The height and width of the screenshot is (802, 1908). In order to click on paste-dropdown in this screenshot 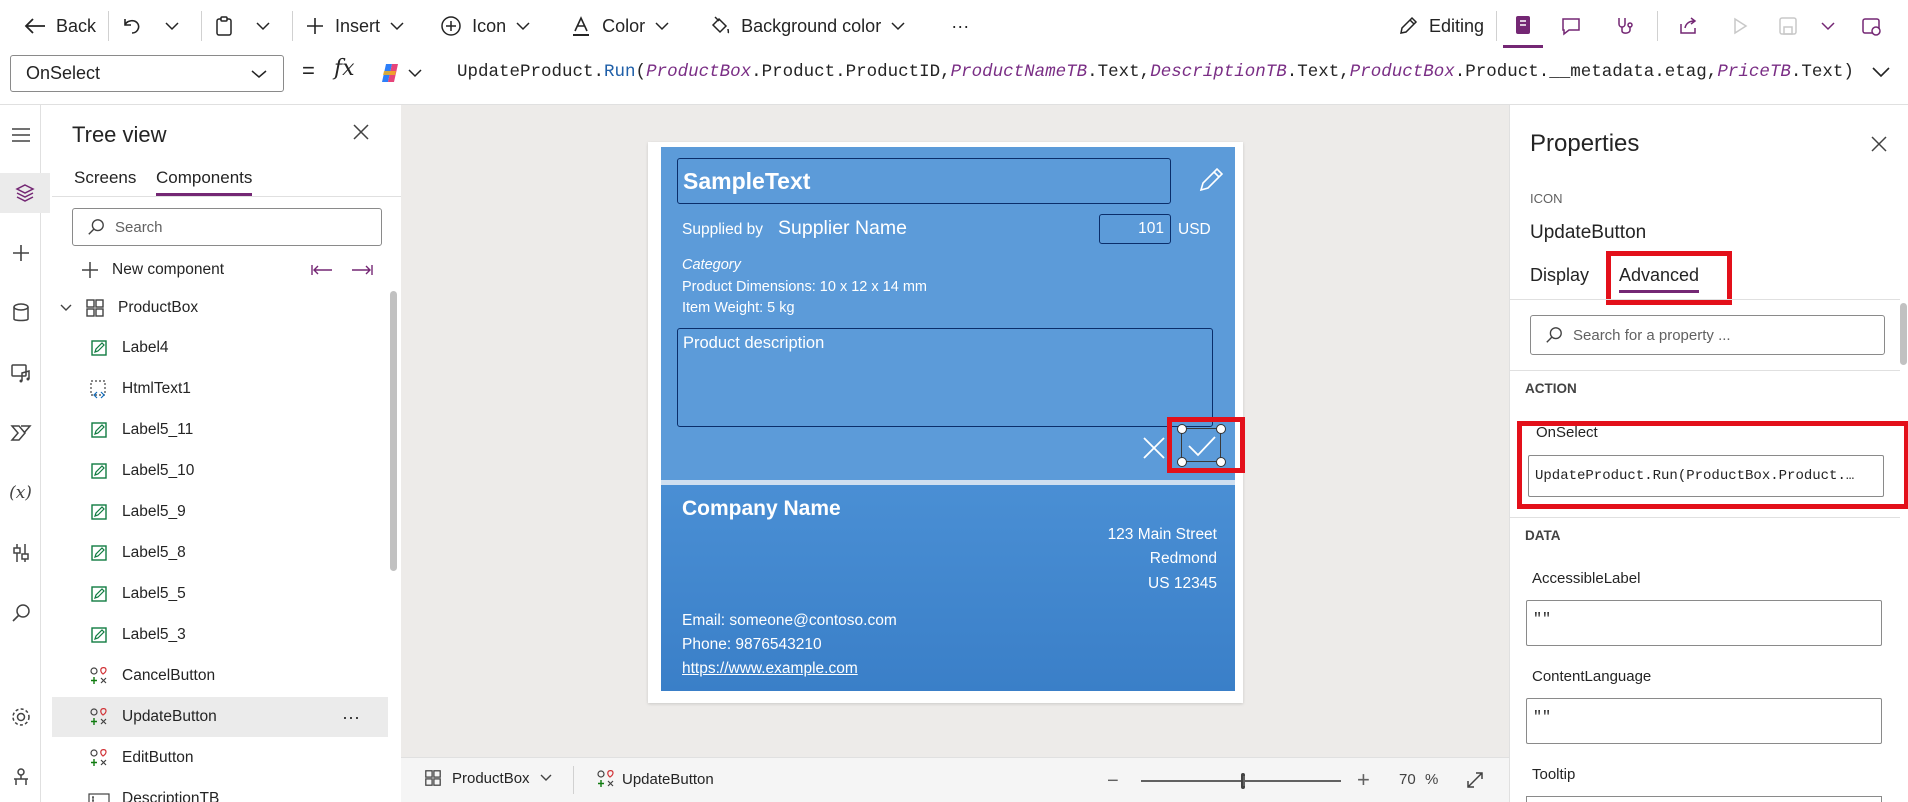, I will do `click(268, 26)`.